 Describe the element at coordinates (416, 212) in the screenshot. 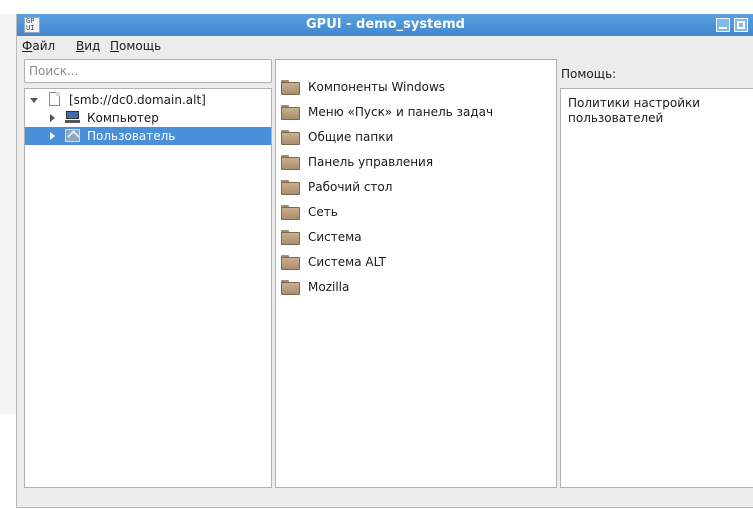

I see `list-item: Сеть` at that location.